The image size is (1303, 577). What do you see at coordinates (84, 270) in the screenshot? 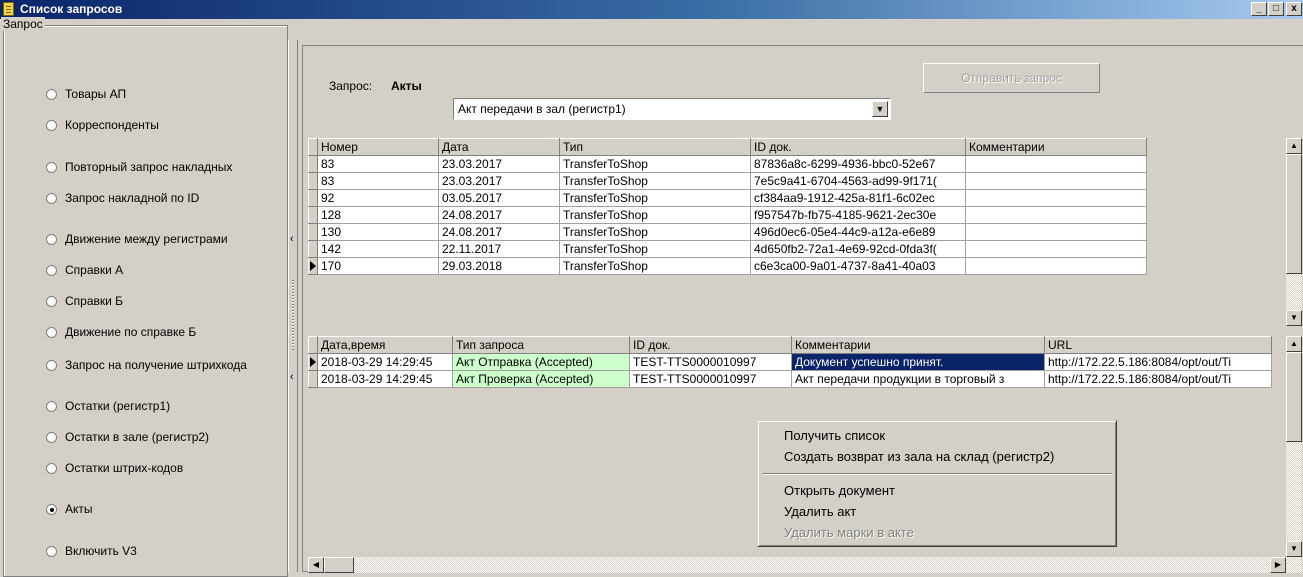
I see `radio-certificates-a: Справки А` at bounding box center [84, 270].